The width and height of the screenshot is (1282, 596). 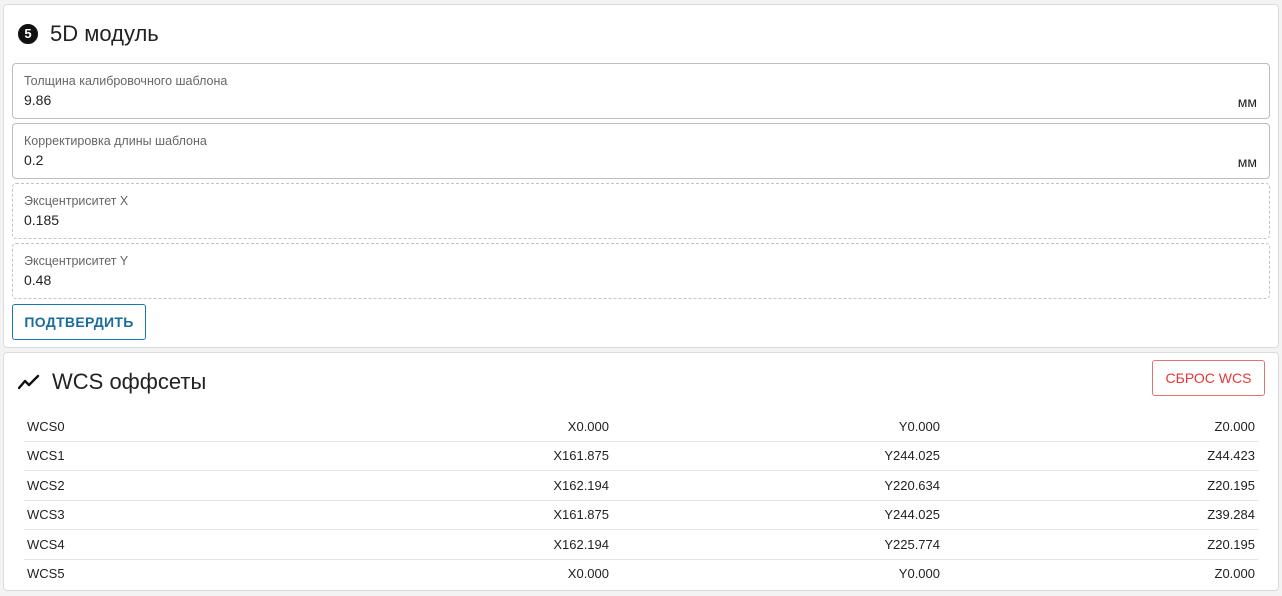 What do you see at coordinates (28, 34) in the screenshot?
I see `number-five-circle-icon: 5` at bounding box center [28, 34].